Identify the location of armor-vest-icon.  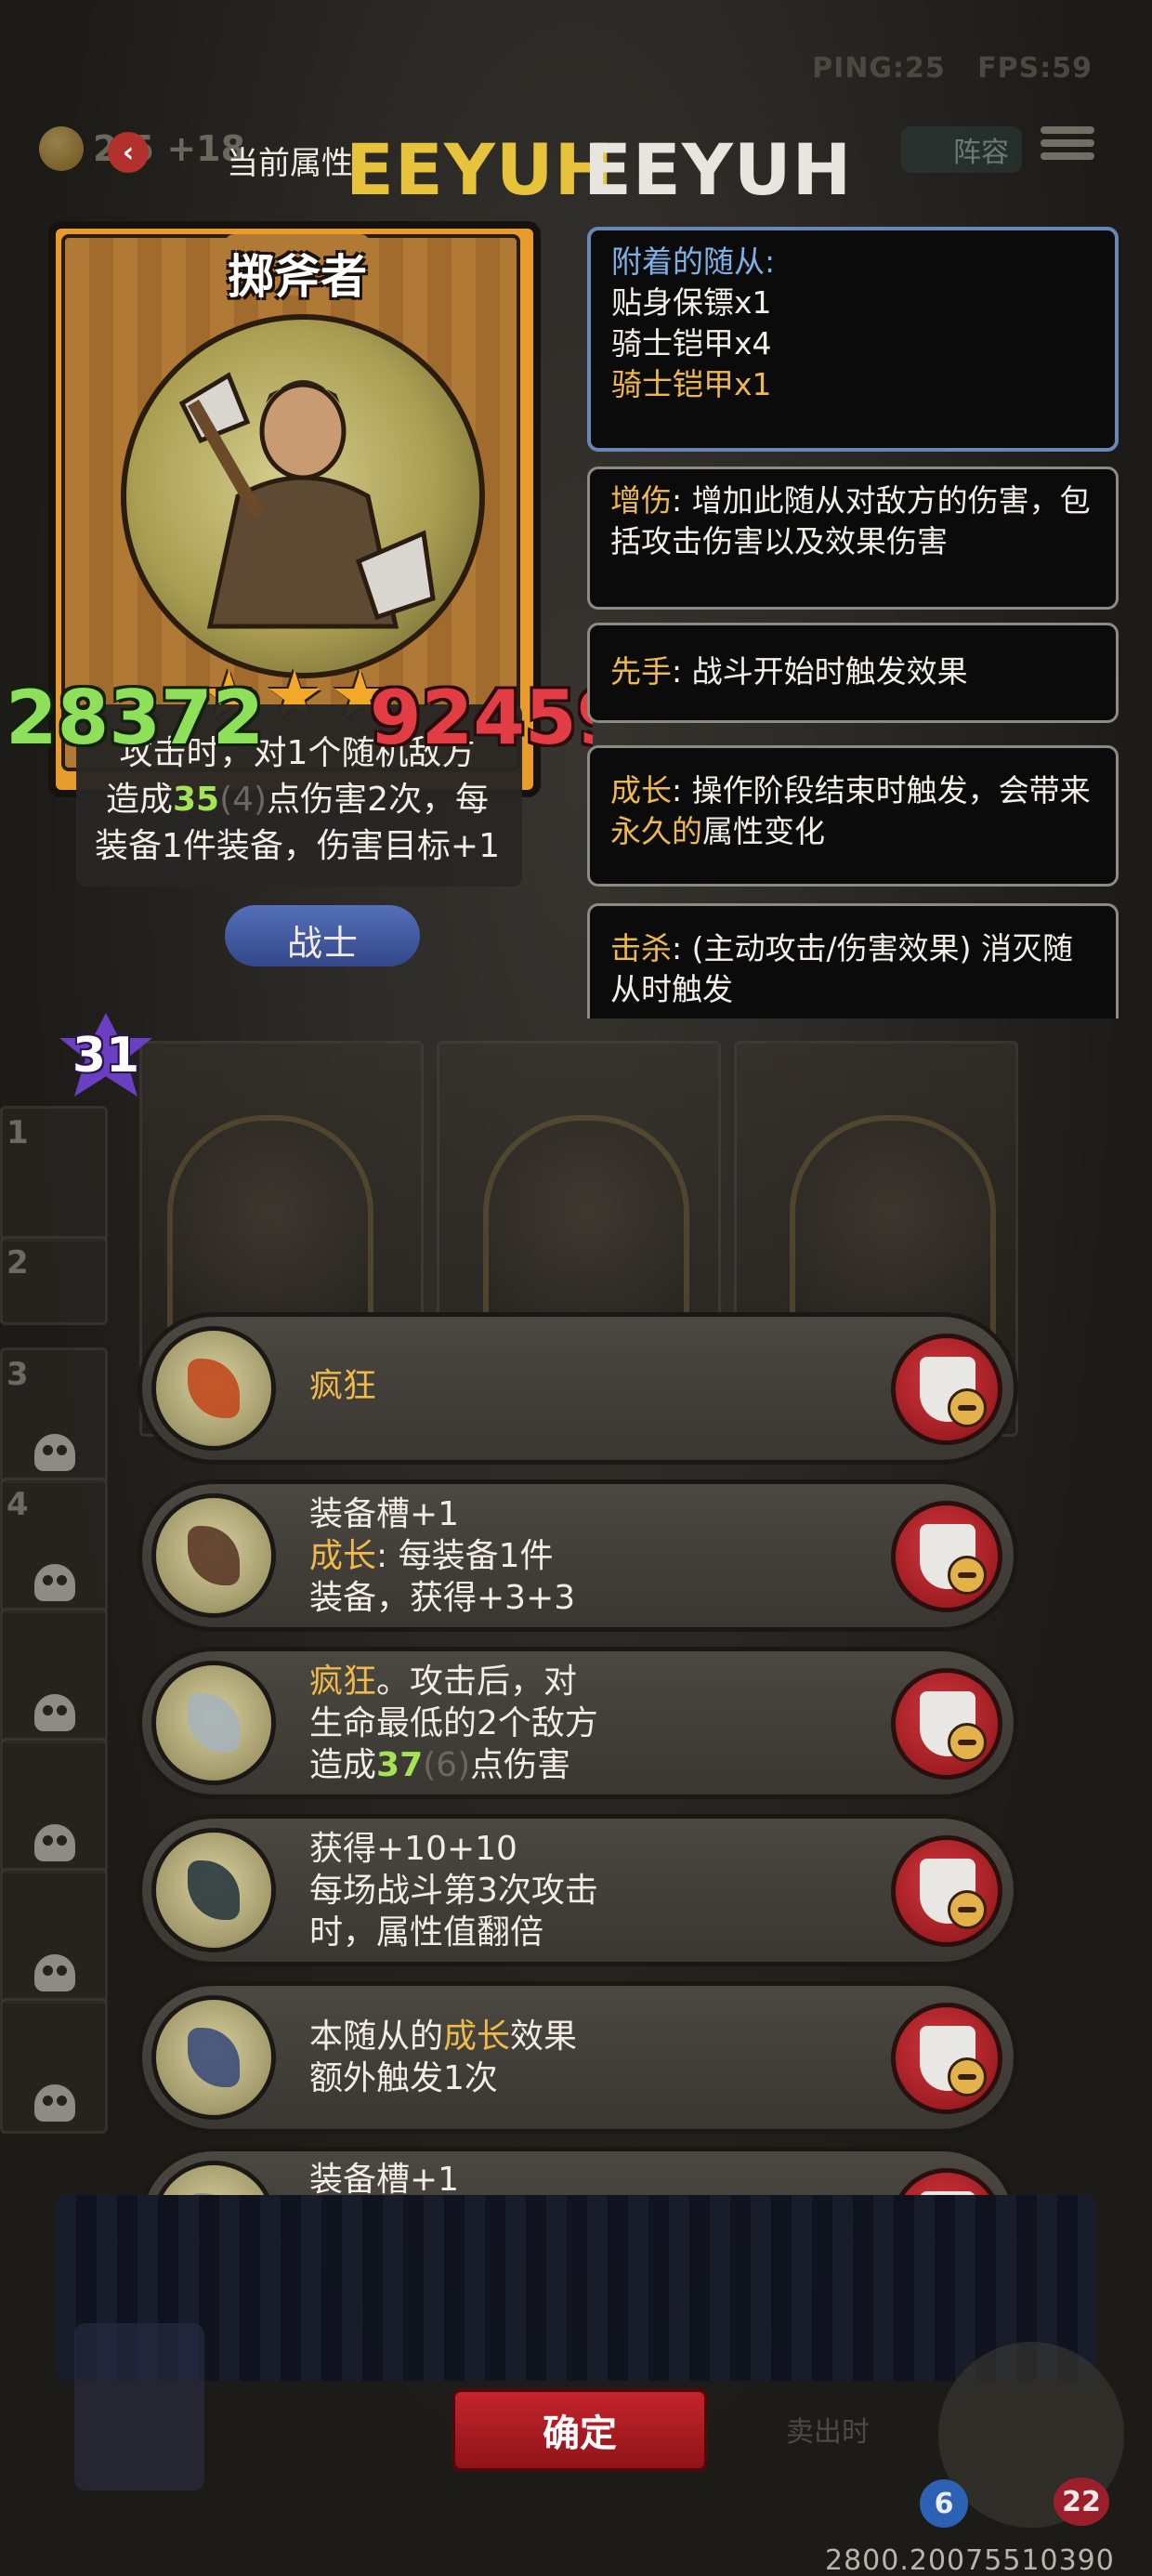
(213, 1555).